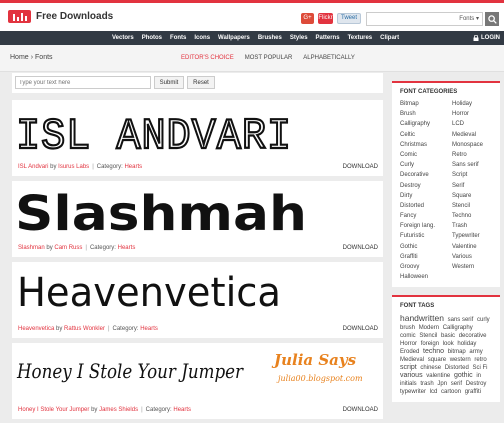 The height and width of the screenshot is (423, 504). I want to click on tag-link: various, so click(411, 375).